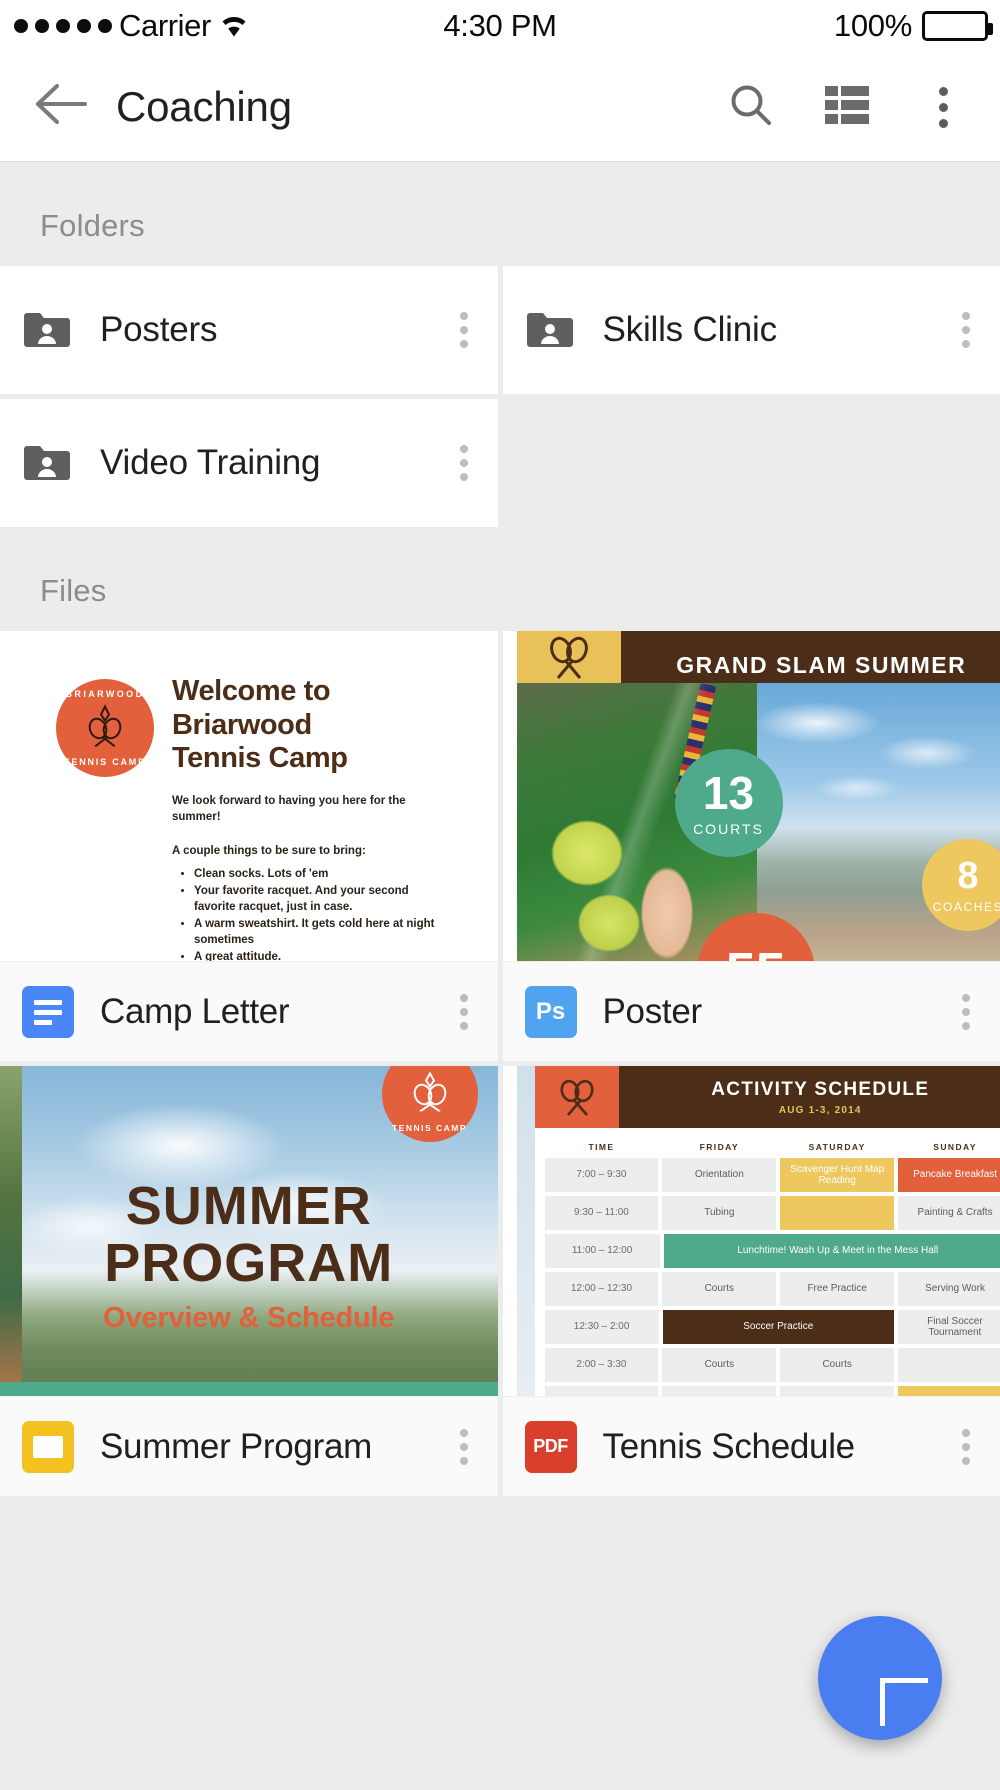  I want to click on files-section-label: Files, so click(500, 579).